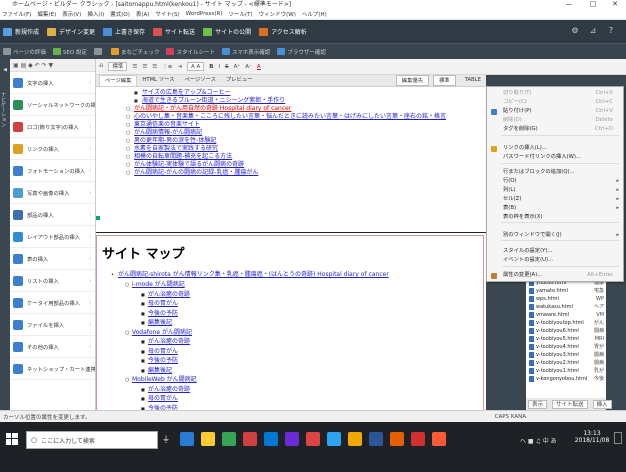 The height and width of the screenshot is (472, 626). Describe the element at coordinates (555, 129) in the screenshot. I see `context-menu-item-4: タグを削除(G) Ctrl+D` at that location.